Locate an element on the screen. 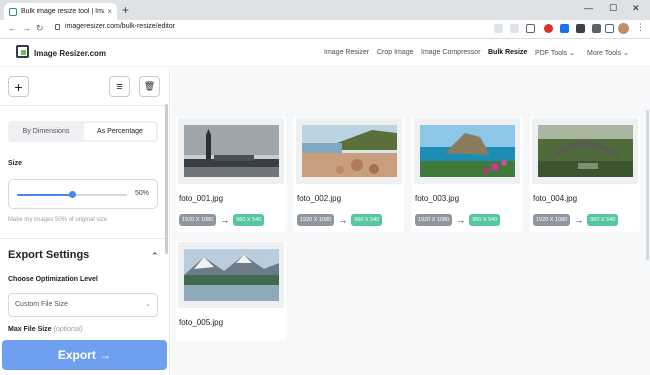 The height and width of the screenshot is (375, 650). browser-tab: Bulk image resize tool | ImageResizer × is located at coordinates (60, 11).